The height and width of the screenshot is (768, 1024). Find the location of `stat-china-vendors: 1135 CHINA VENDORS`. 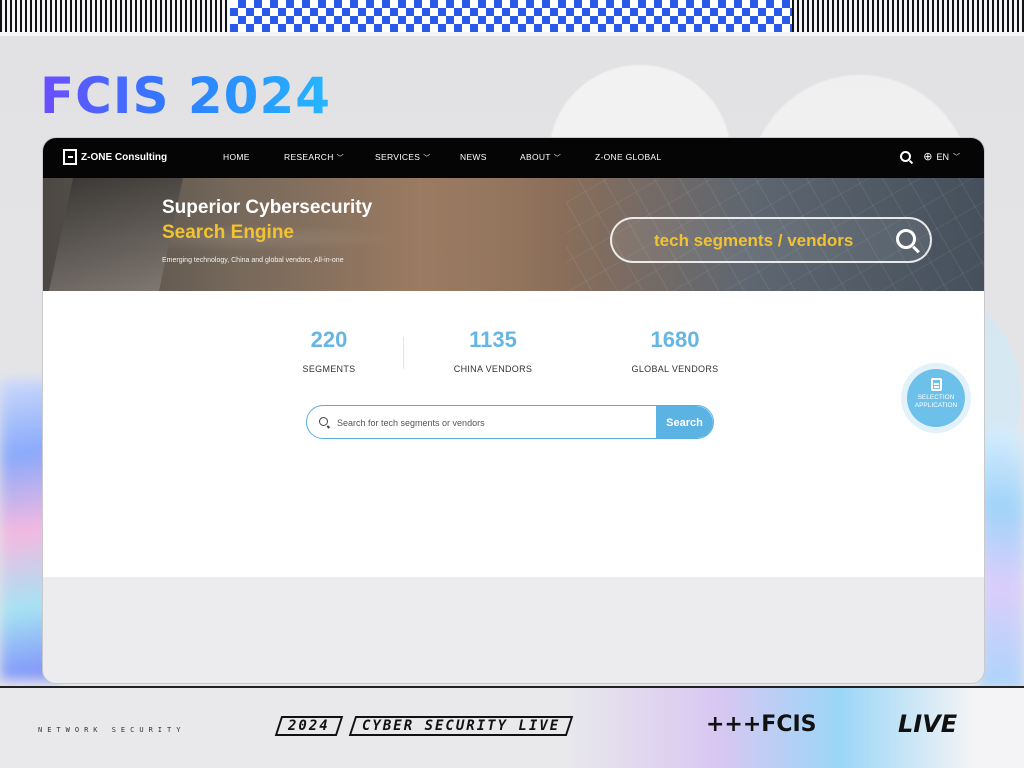

stat-china-vendors: 1135 CHINA VENDORS is located at coordinates (493, 350).